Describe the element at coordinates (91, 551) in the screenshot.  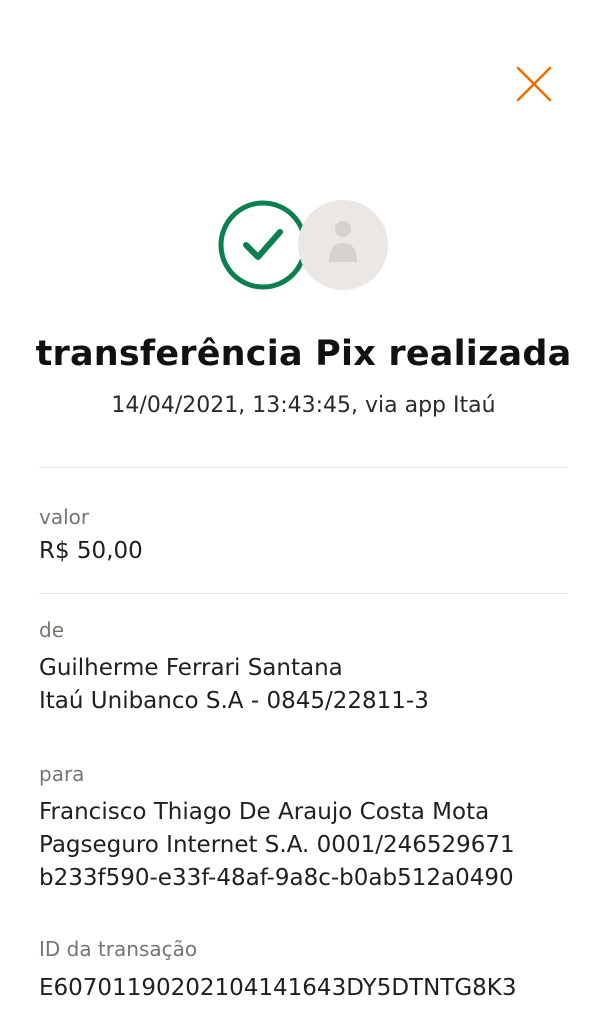
I see `amount-value: R$ 50,00` at that location.